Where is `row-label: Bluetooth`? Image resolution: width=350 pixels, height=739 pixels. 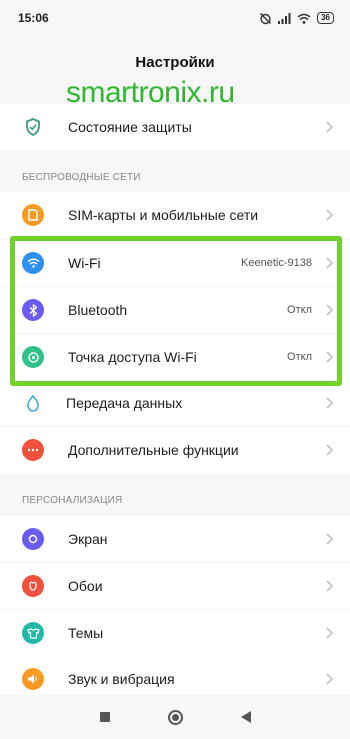
row-label: Bluetooth is located at coordinates (98, 310).